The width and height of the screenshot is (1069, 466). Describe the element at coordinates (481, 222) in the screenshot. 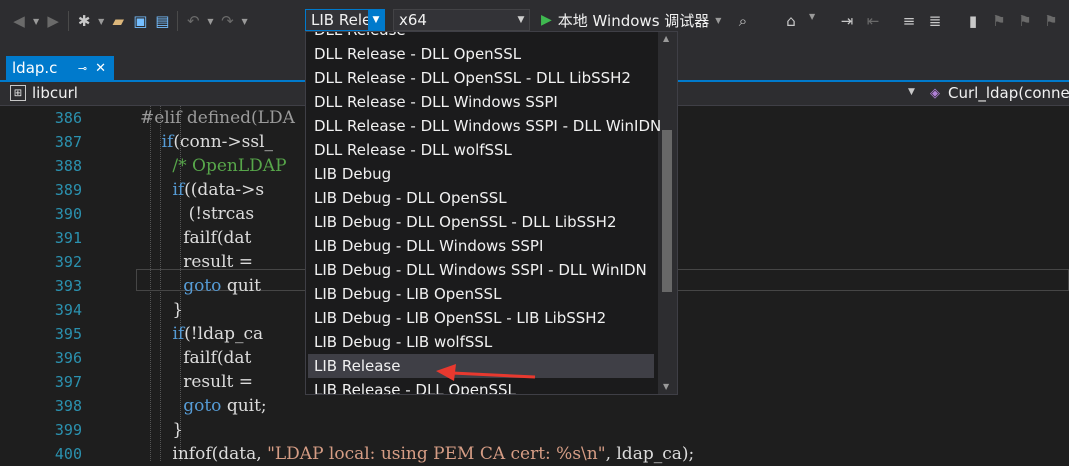

I see `dropdown-option: LIB Debug - DLL OpenSSL - DLL LibSSH2` at that location.